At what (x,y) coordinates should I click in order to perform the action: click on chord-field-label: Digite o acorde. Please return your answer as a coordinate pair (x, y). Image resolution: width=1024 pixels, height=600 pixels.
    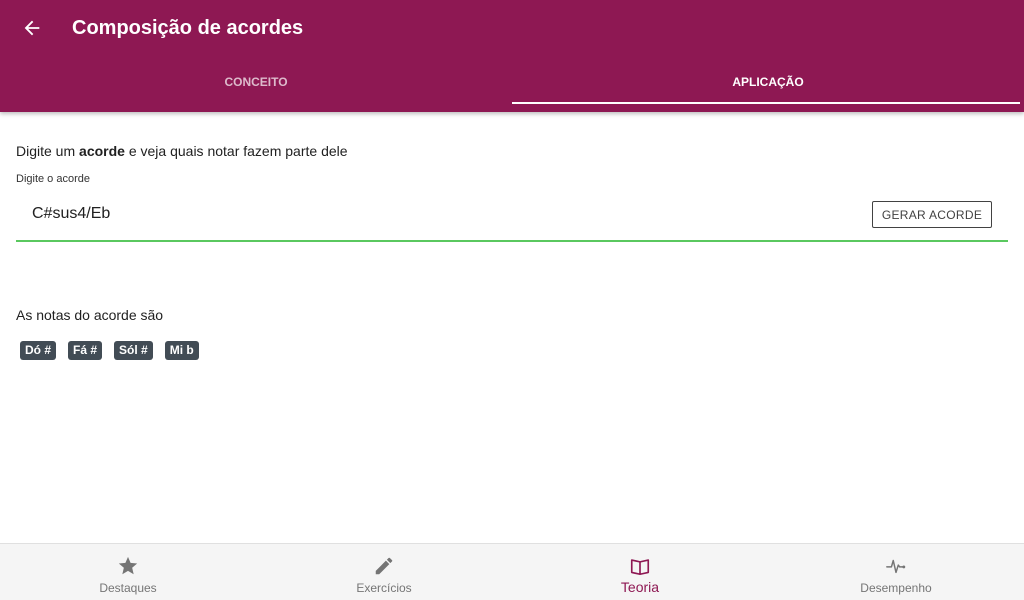
    Looking at the image, I should click on (53, 179).